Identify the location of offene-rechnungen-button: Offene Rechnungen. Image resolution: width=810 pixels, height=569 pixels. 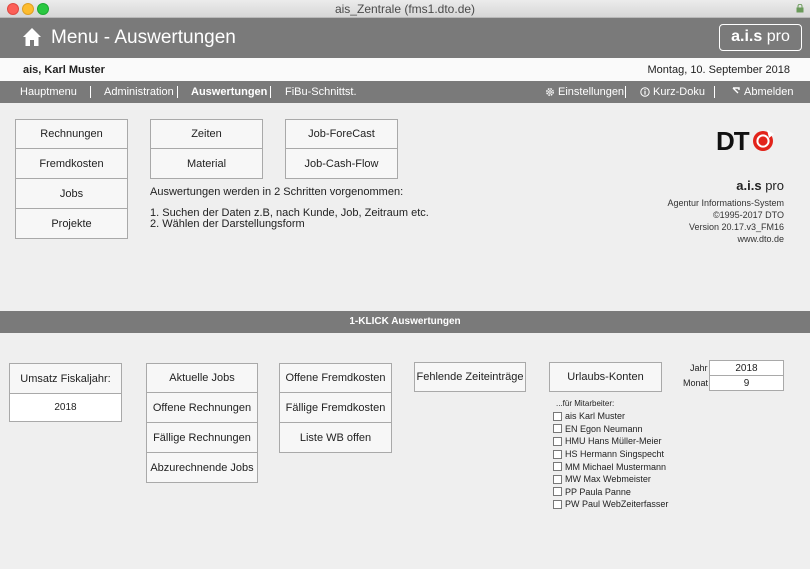
(202, 407).